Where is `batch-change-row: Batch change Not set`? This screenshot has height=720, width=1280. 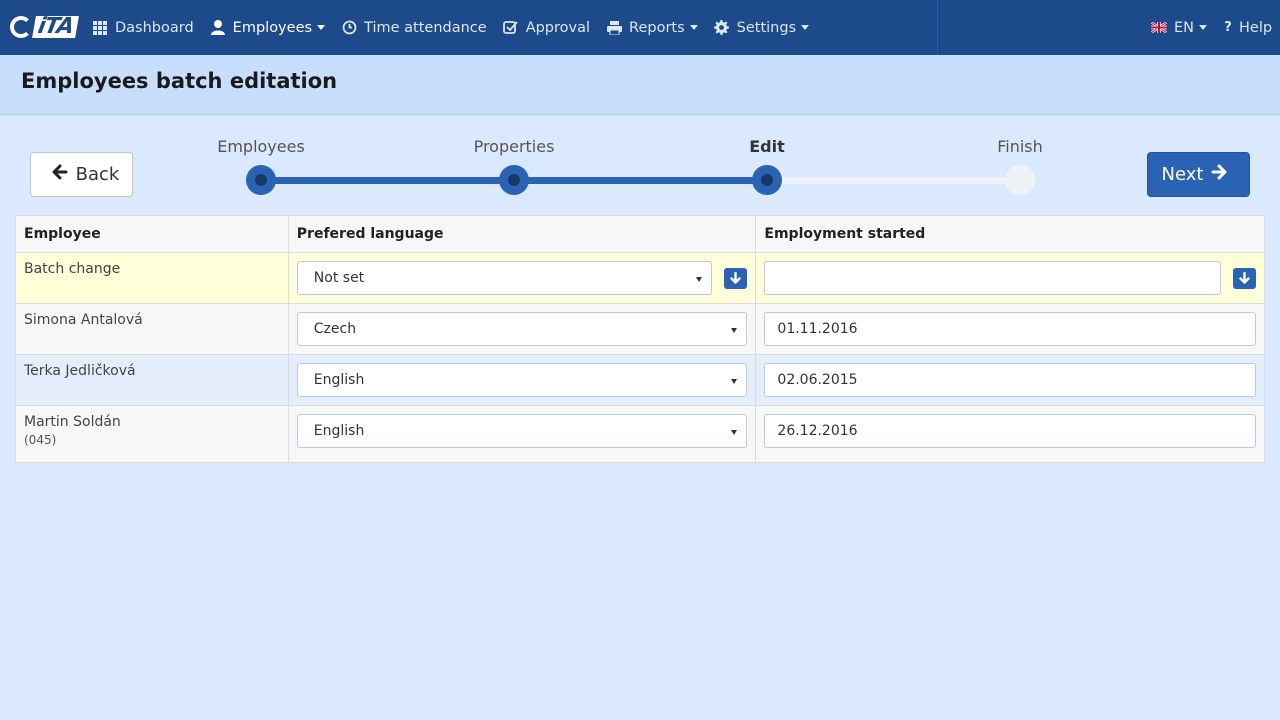 batch-change-row: Batch change Not set is located at coordinates (640, 278).